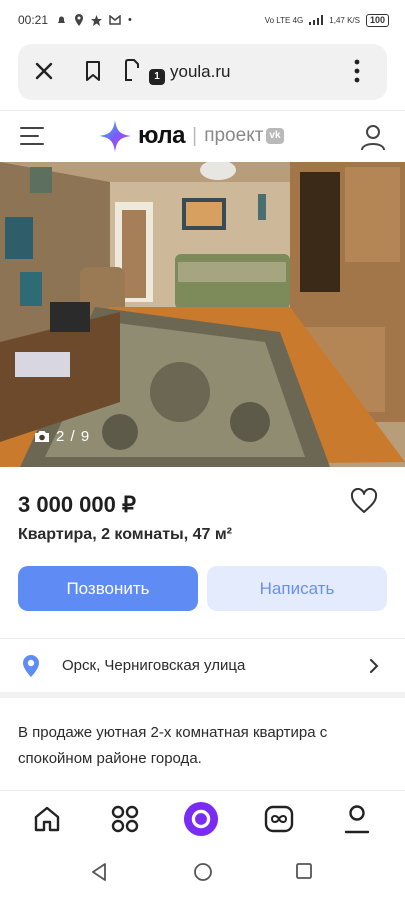  I want to click on status-time: 00:21, so click(33, 20).